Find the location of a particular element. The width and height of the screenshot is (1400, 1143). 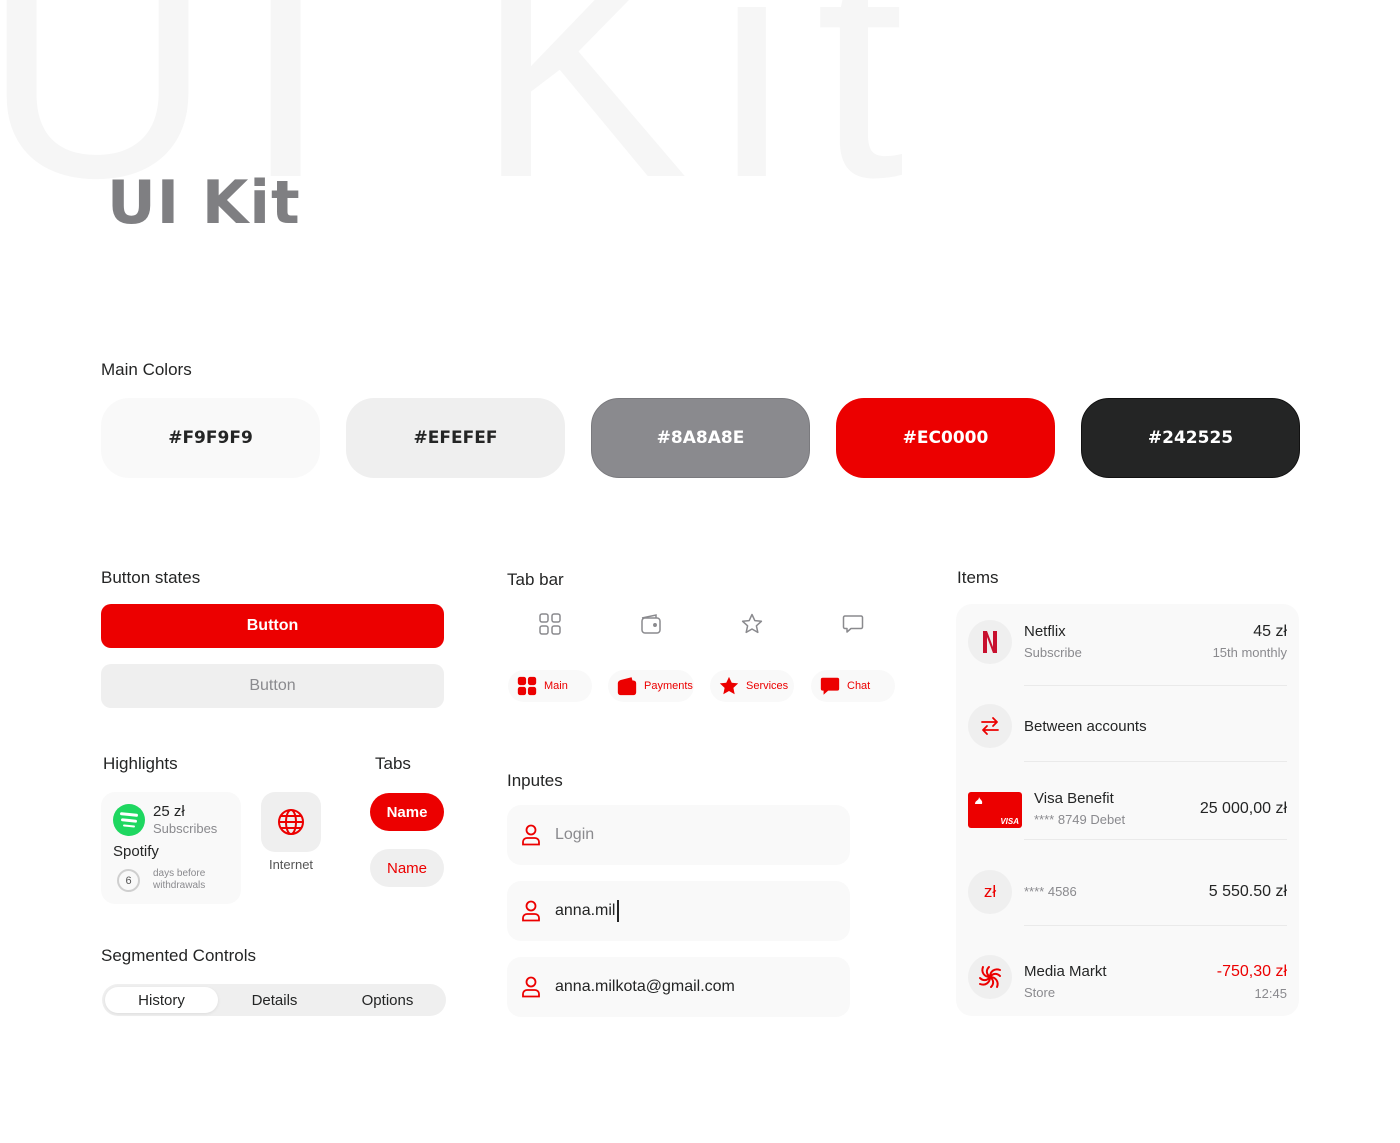

highlights-heading: Highlights is located at coordinates (140, 763).